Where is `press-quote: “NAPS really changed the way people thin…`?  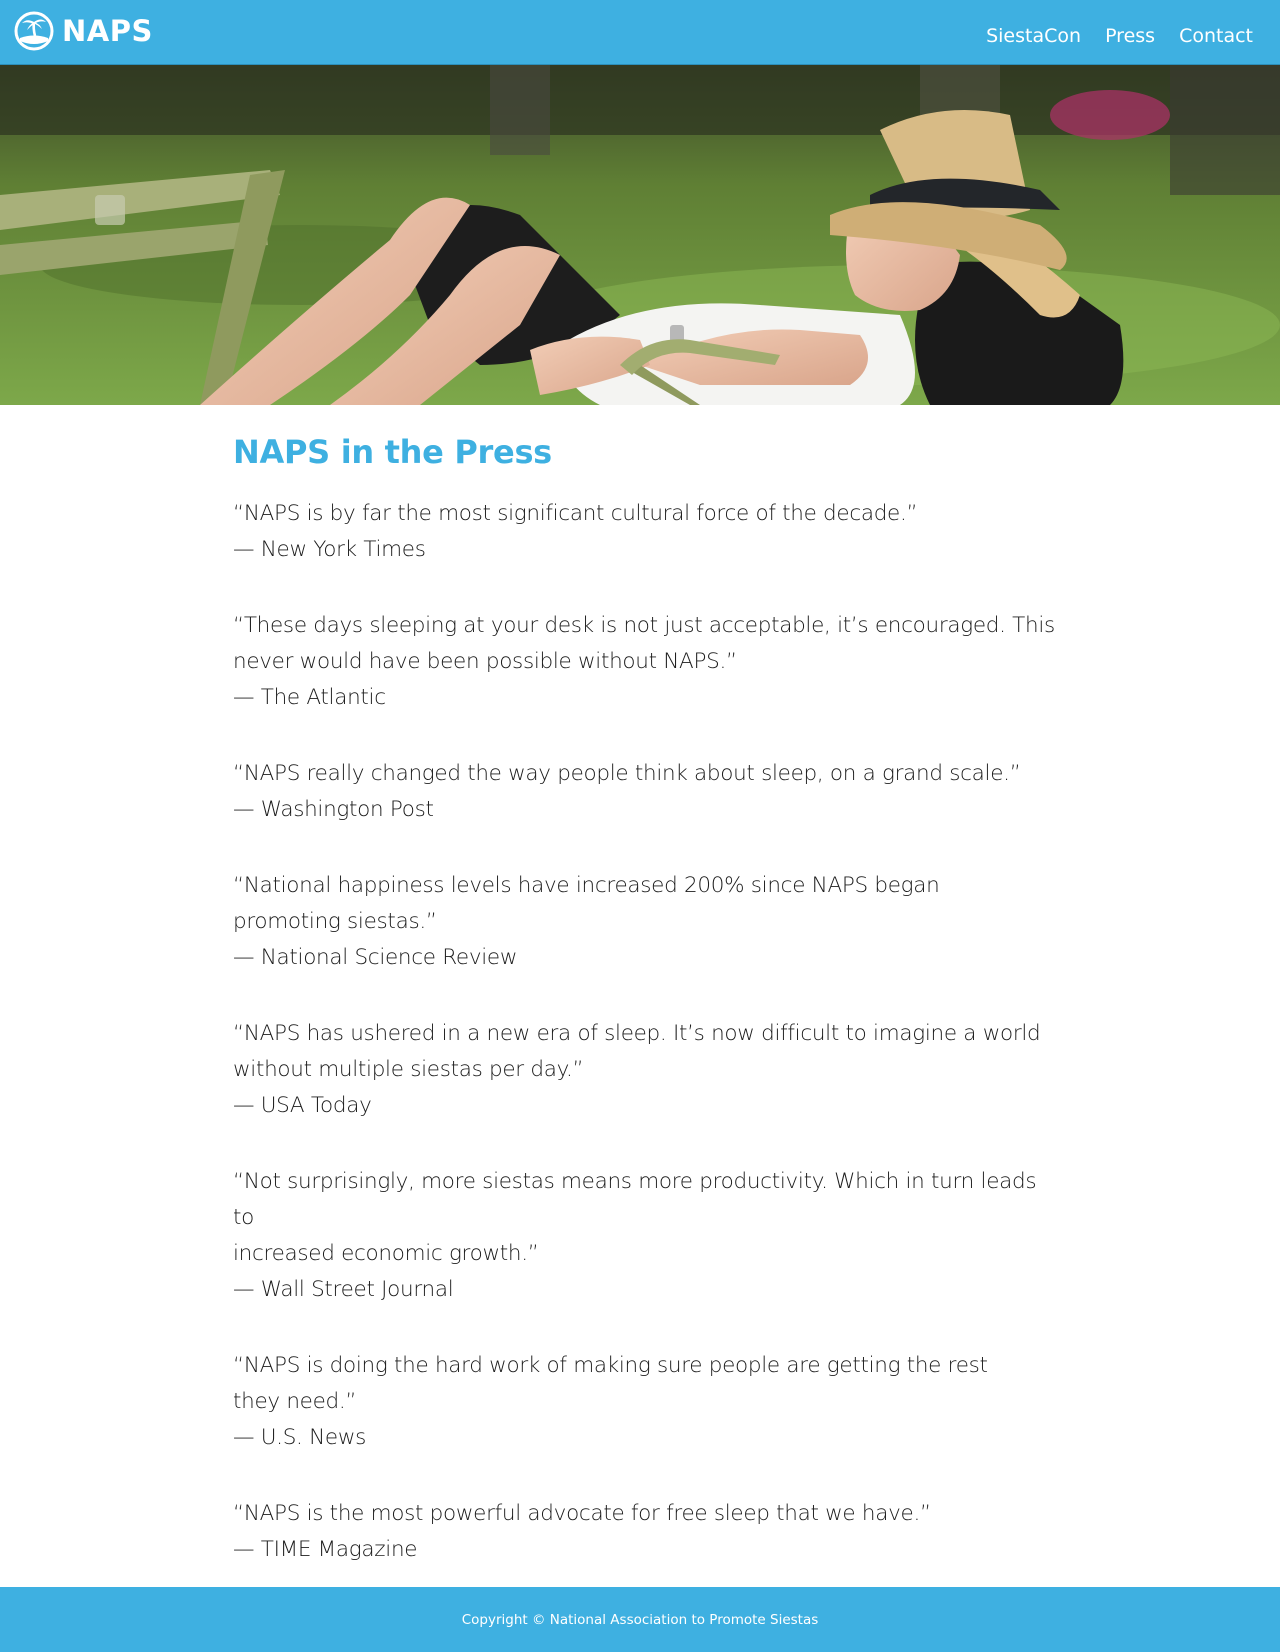
press-quote: “NAPS really changed the way people thin… is located at coordinates (648, 792).